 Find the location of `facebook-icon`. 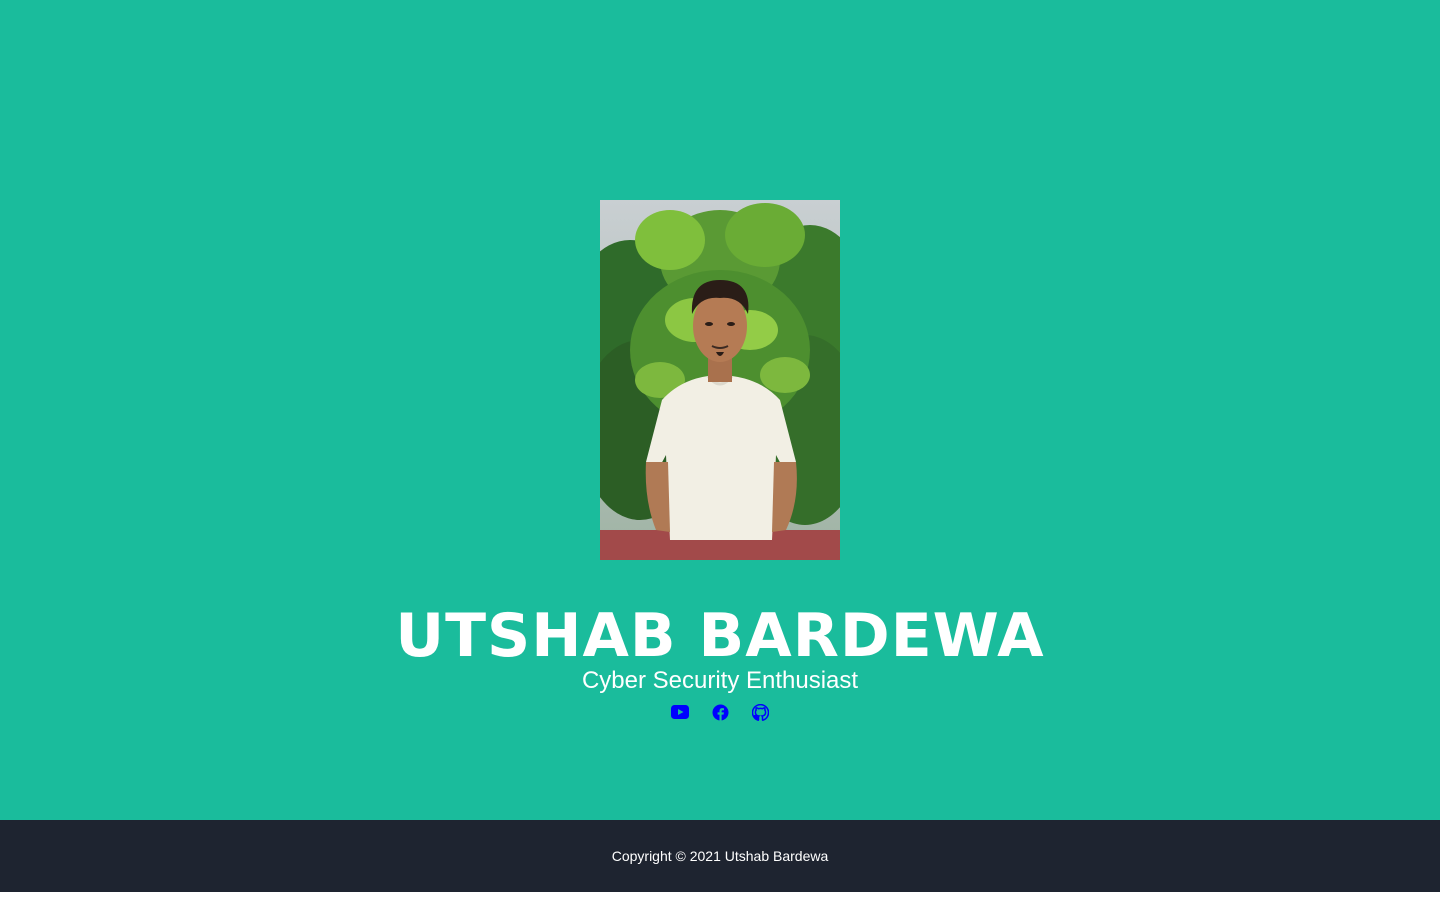

facebook-icon is located at coordinates (720, 712).